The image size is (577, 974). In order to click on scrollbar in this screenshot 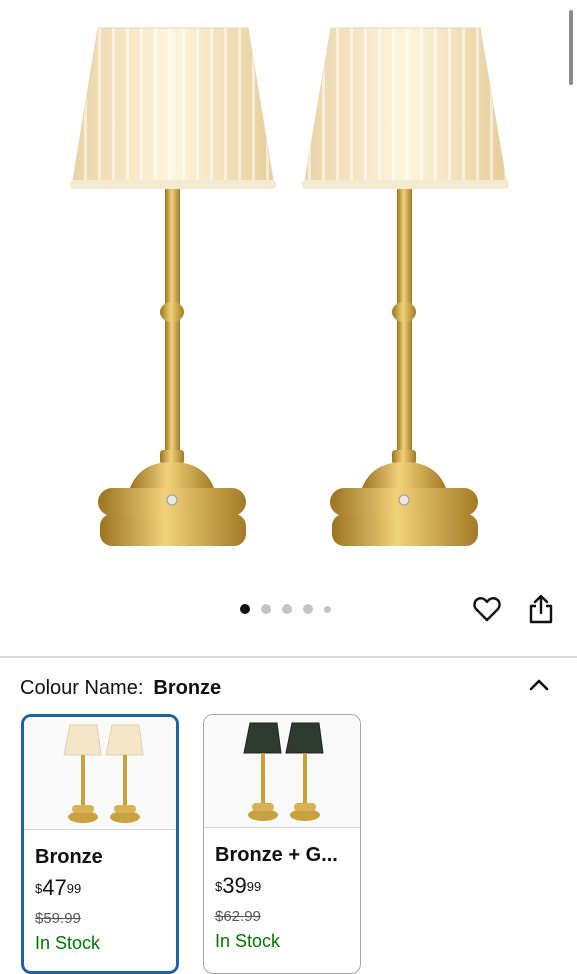, I will do `click(571, 47)`.